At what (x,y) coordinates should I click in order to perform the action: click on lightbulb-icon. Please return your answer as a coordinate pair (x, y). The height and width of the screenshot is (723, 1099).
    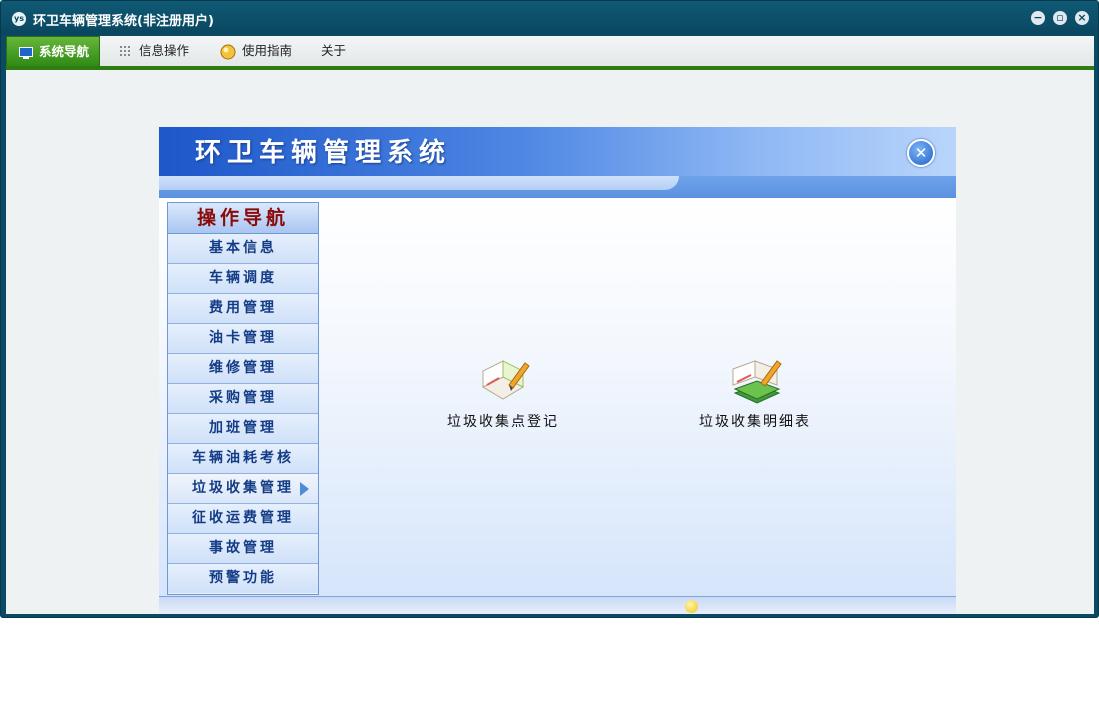
    Looking at the image, I should click on (228, 51).